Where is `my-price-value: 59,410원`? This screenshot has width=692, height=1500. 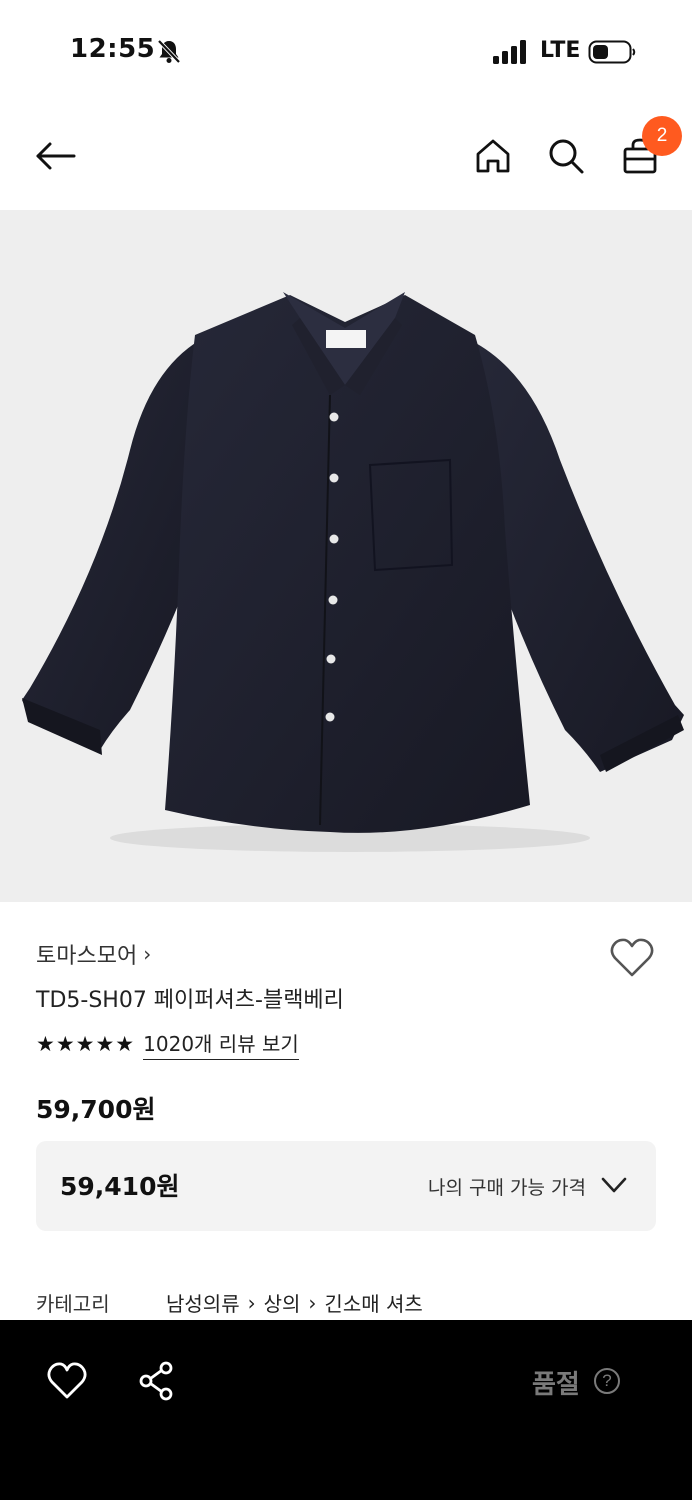 my-price-value: 59,410원 is located at coordinates (120, 1186).